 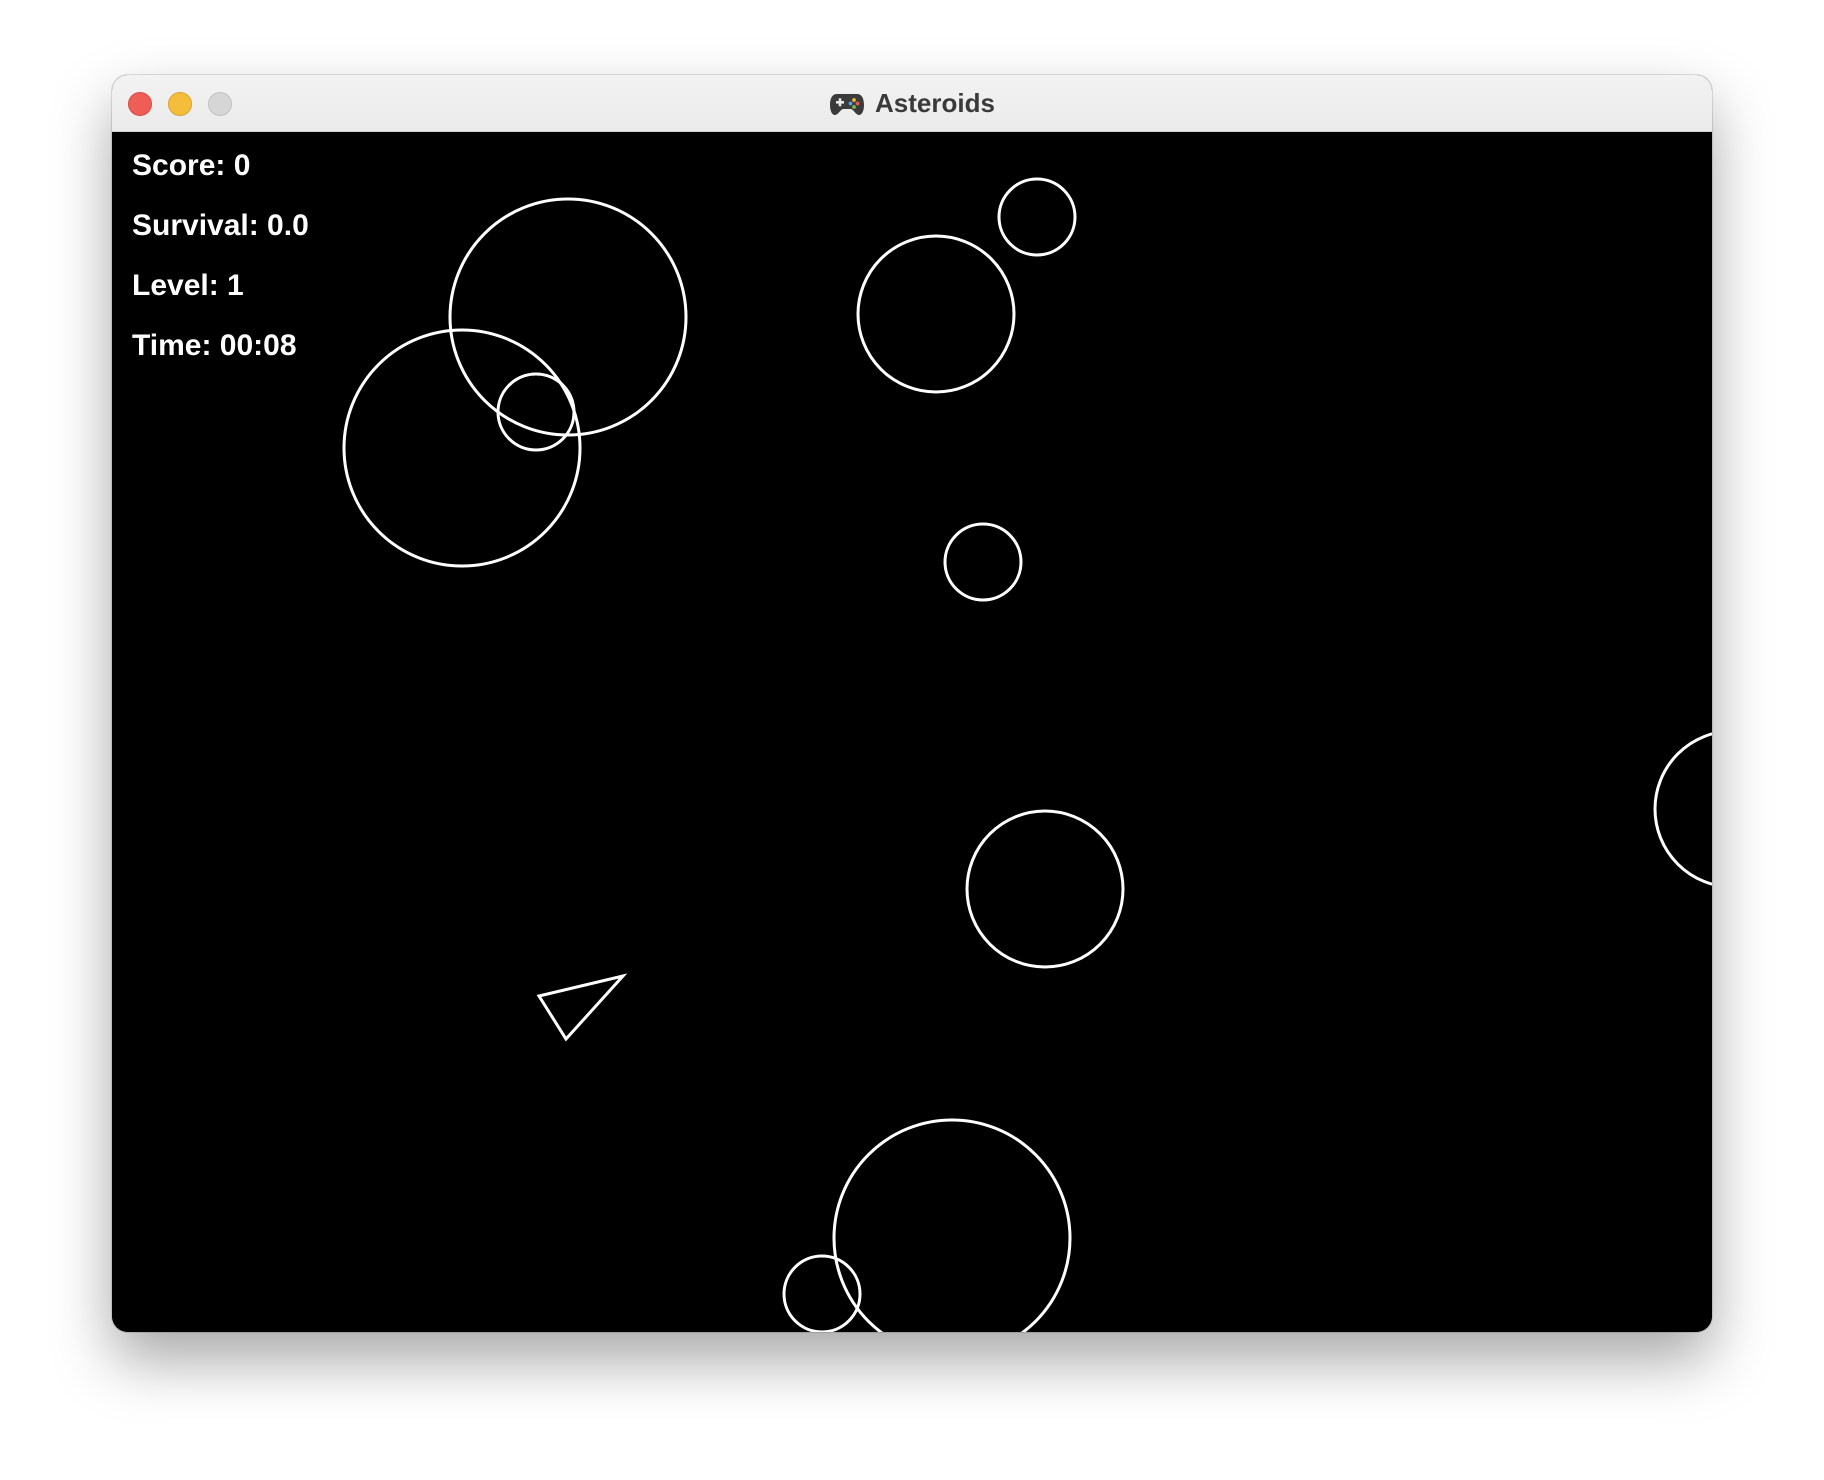 What do you see at coordinates (188, 285) in the screenshot?
I see `level-label: Level: 1` at bounding box center [188, 285].